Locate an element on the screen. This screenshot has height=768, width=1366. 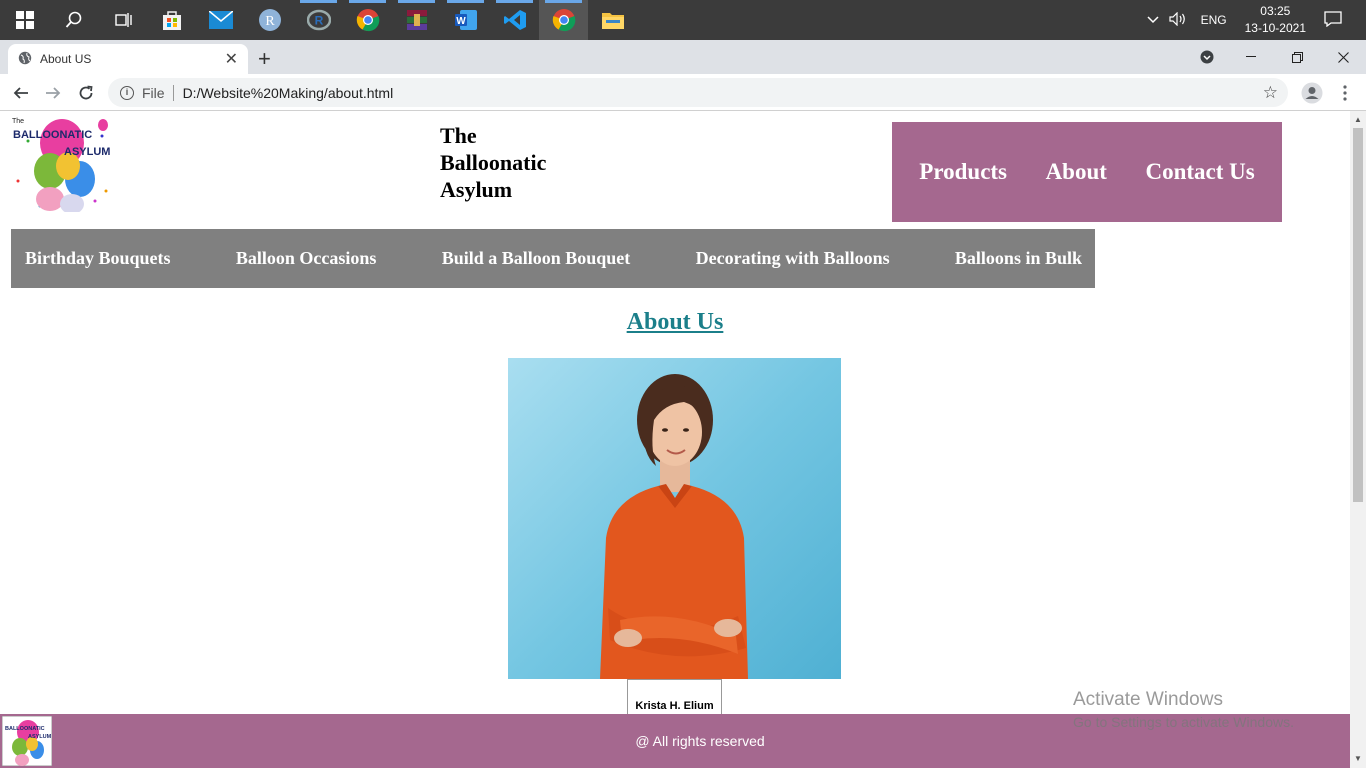
clock-time: 03:25 is located at coordinates (1275, 11).